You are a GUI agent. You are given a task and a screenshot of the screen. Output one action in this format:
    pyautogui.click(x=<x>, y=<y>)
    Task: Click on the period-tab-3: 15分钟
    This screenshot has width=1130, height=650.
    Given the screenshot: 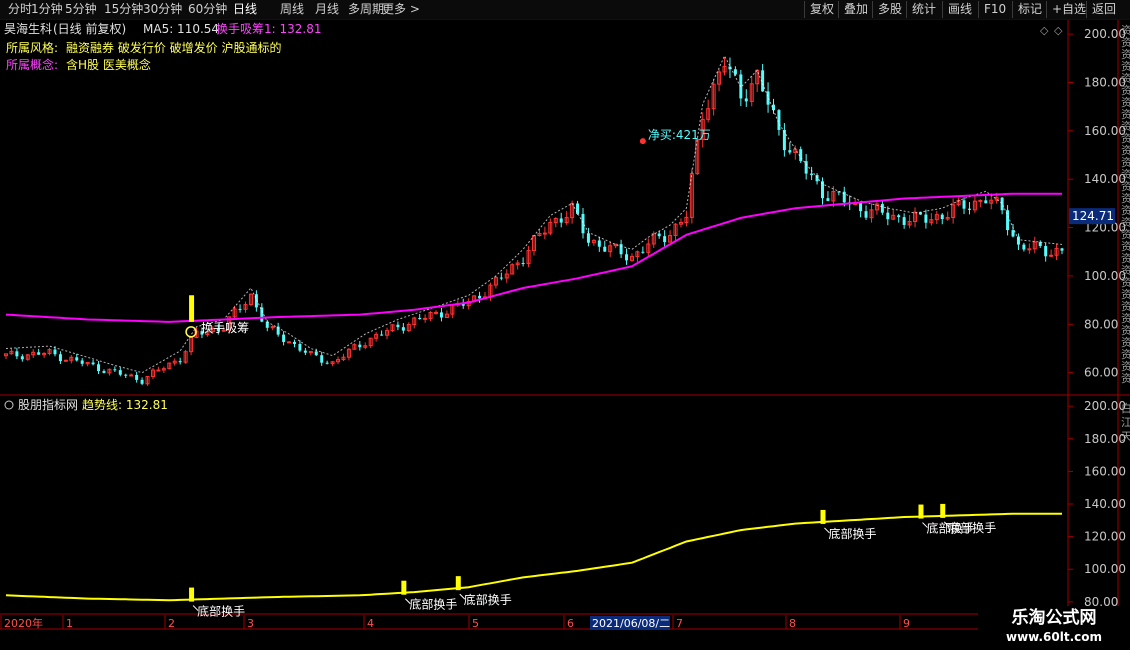 What is the action you would take?
    pyautogui.click(x=123, y=9)
    